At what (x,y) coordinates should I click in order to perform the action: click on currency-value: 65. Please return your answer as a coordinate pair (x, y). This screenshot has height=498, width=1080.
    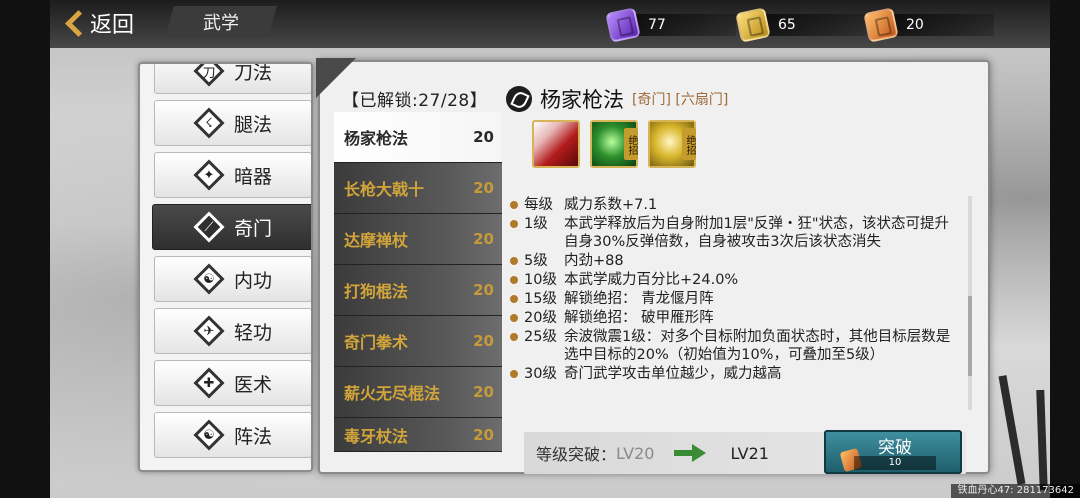
    Looking at the image, I should click on (811, 25).